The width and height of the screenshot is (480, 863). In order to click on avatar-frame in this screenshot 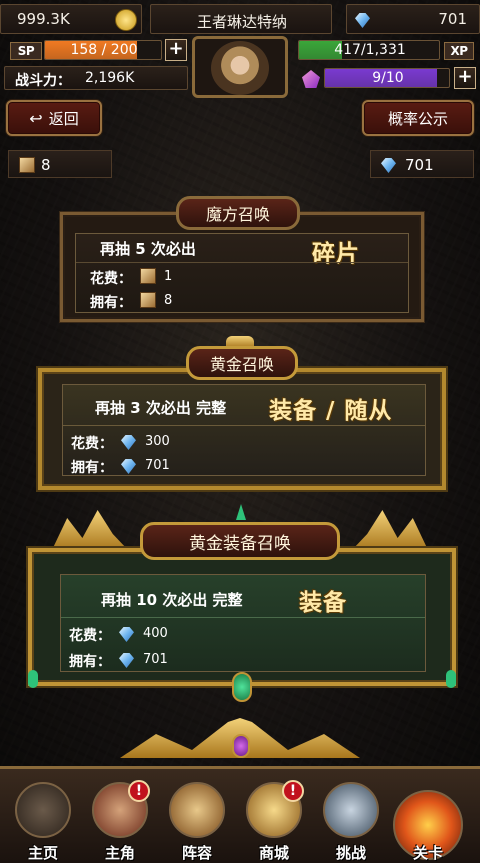, I will do `click(240, 67)`.